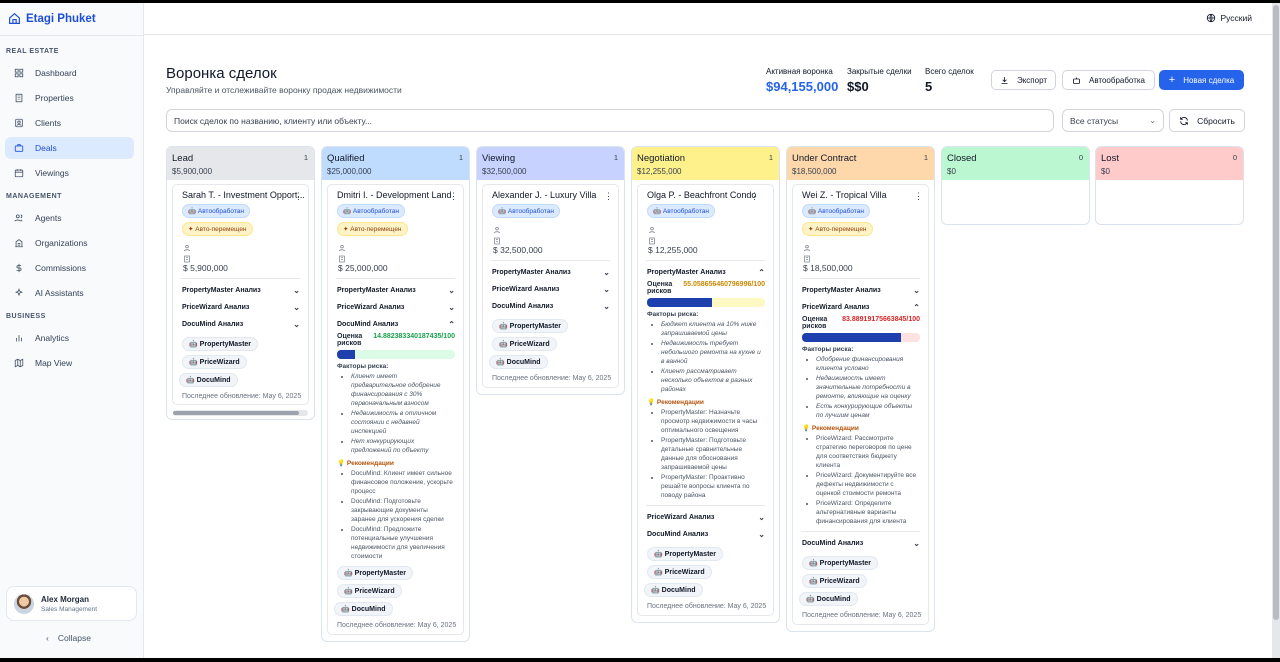 This screenshot has width=1280, height=662. Describe the element at coordinates (398, 256) in the screenshot. I see `building-icon` at that location.